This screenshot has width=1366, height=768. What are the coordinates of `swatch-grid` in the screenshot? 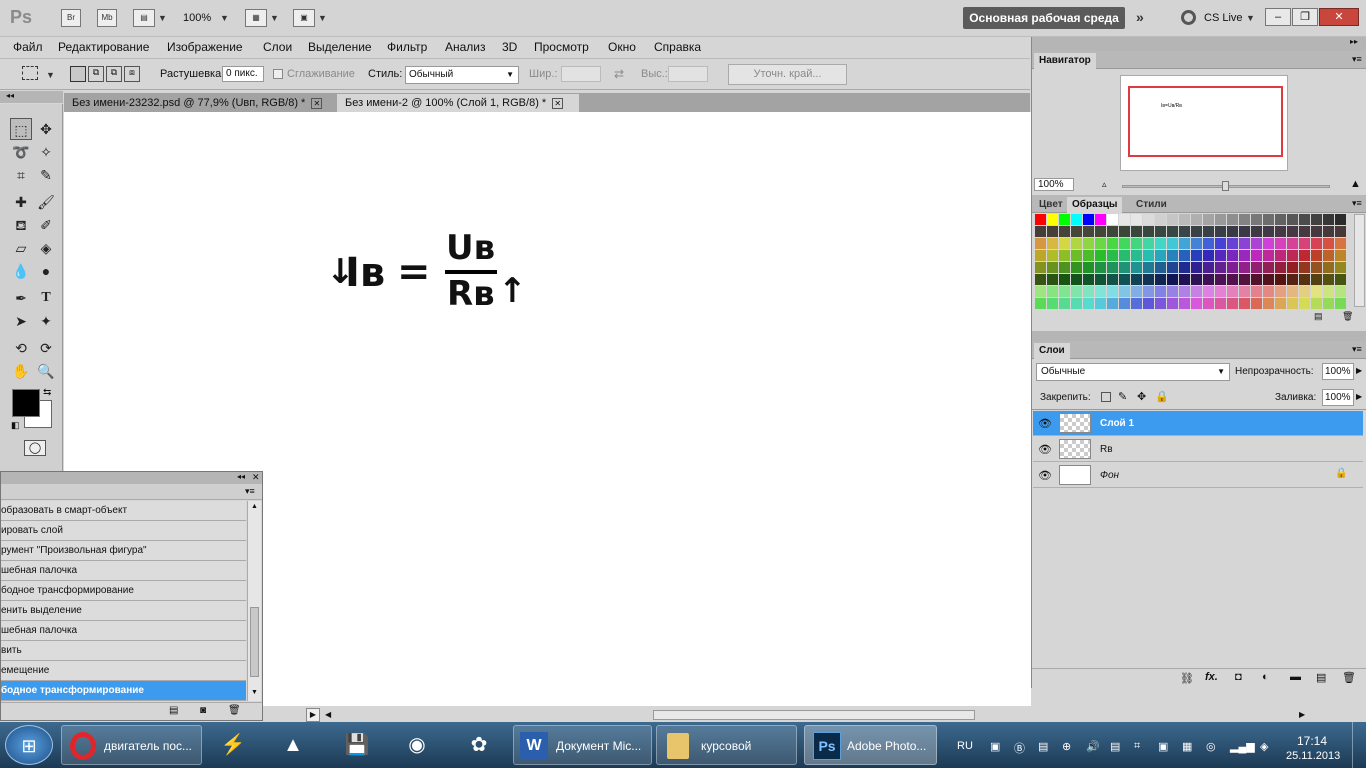 It's located at (1193, 264).